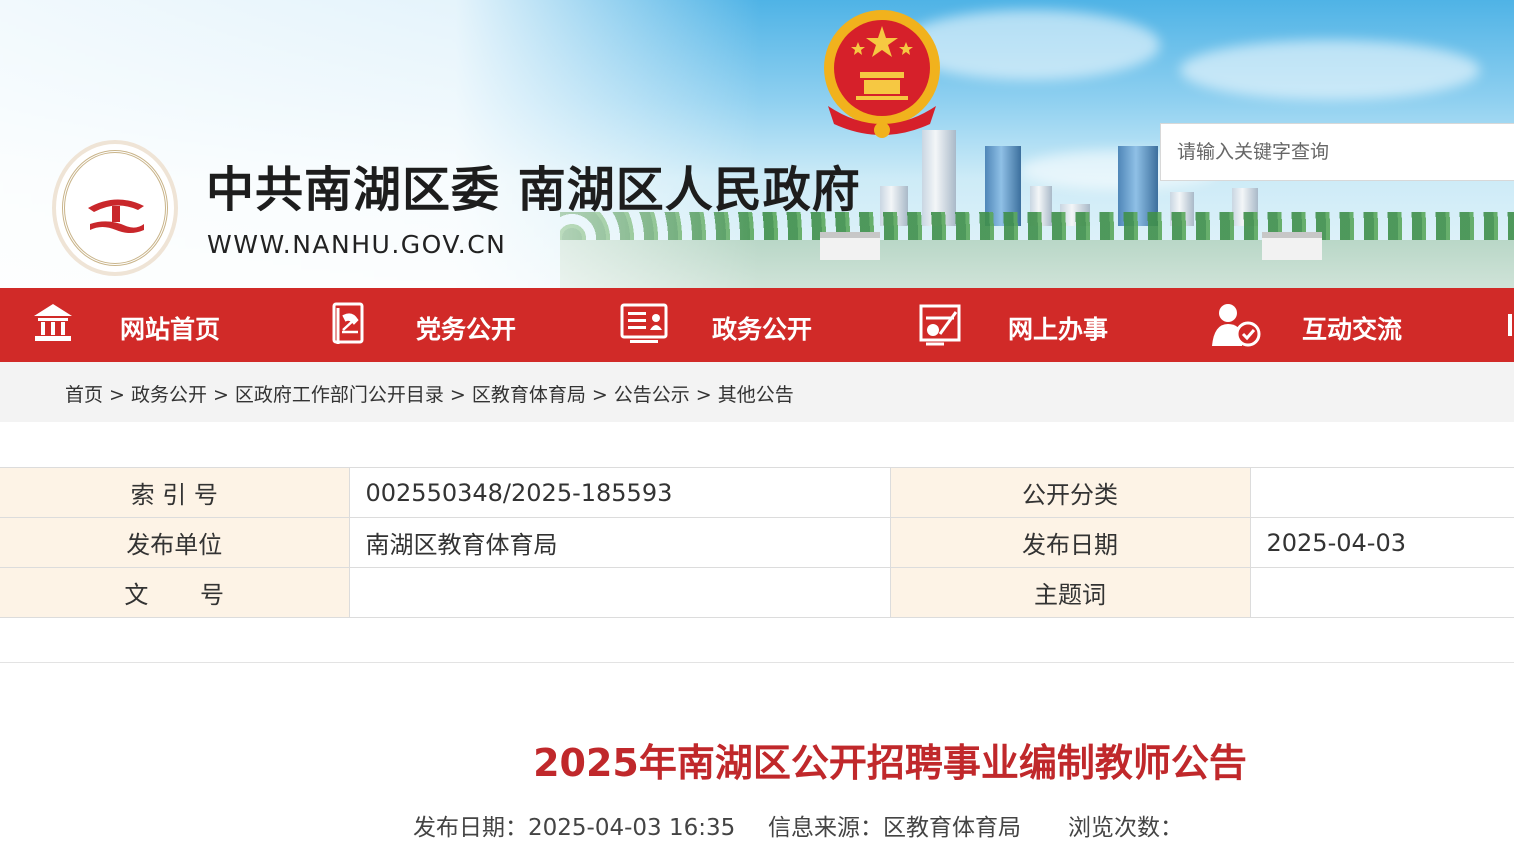 Image resolution: width=1514 pixels, height=863 pixels. What do you see at coordinates (1070, 592) in the screenshot?
I see `keywords-label: 主题词` at bounding box center [1070, 592].